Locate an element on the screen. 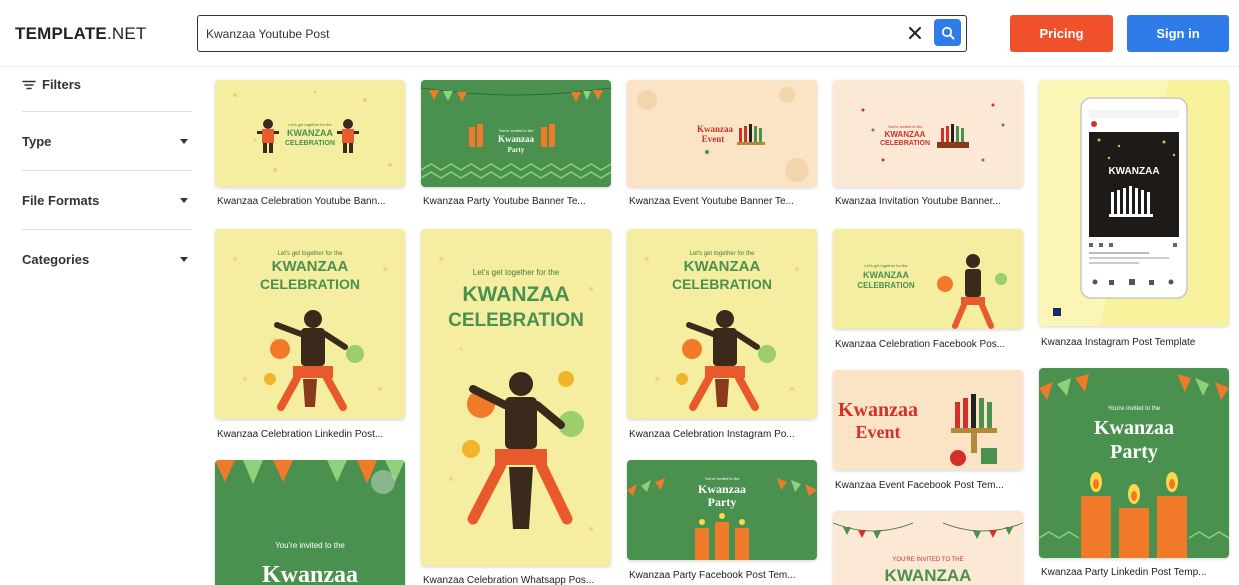  kwanzaa-instagram-mockup-image: KWANZAA is located at coordinates (1134, 203).